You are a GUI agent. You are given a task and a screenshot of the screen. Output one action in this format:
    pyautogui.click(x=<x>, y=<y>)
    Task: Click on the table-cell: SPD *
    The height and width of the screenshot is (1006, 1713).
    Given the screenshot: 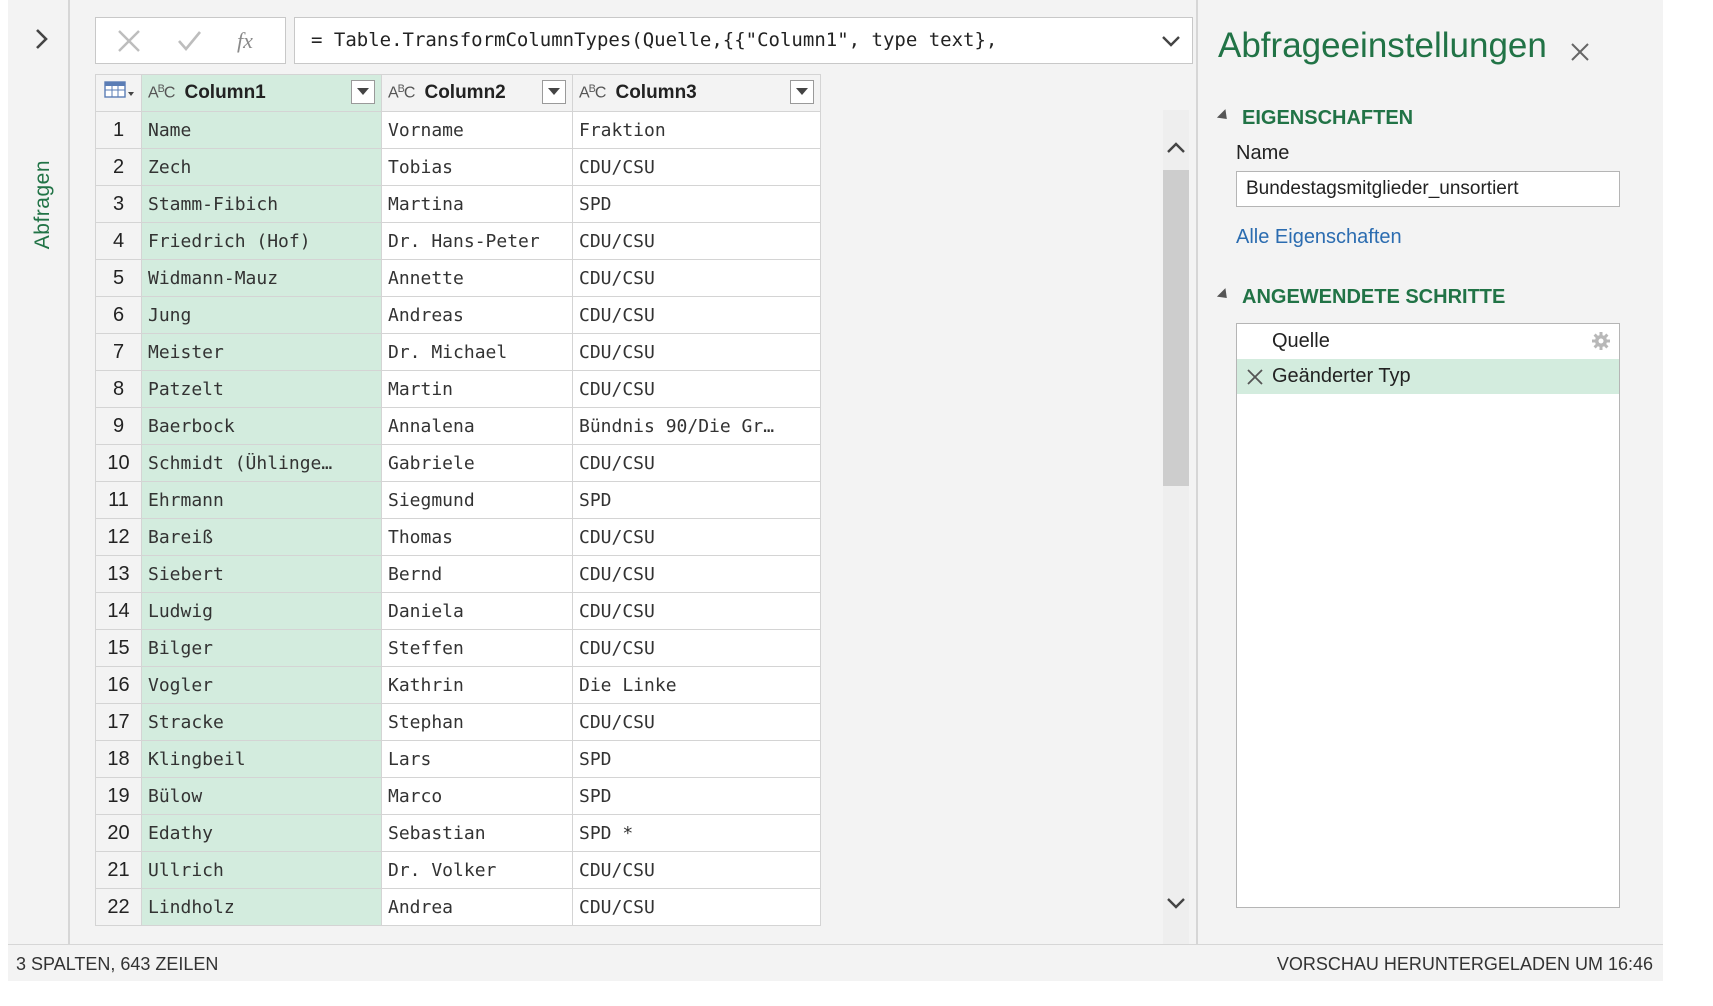 What is the action you would take?
    pyautogui.click(x=696, y=833)
    